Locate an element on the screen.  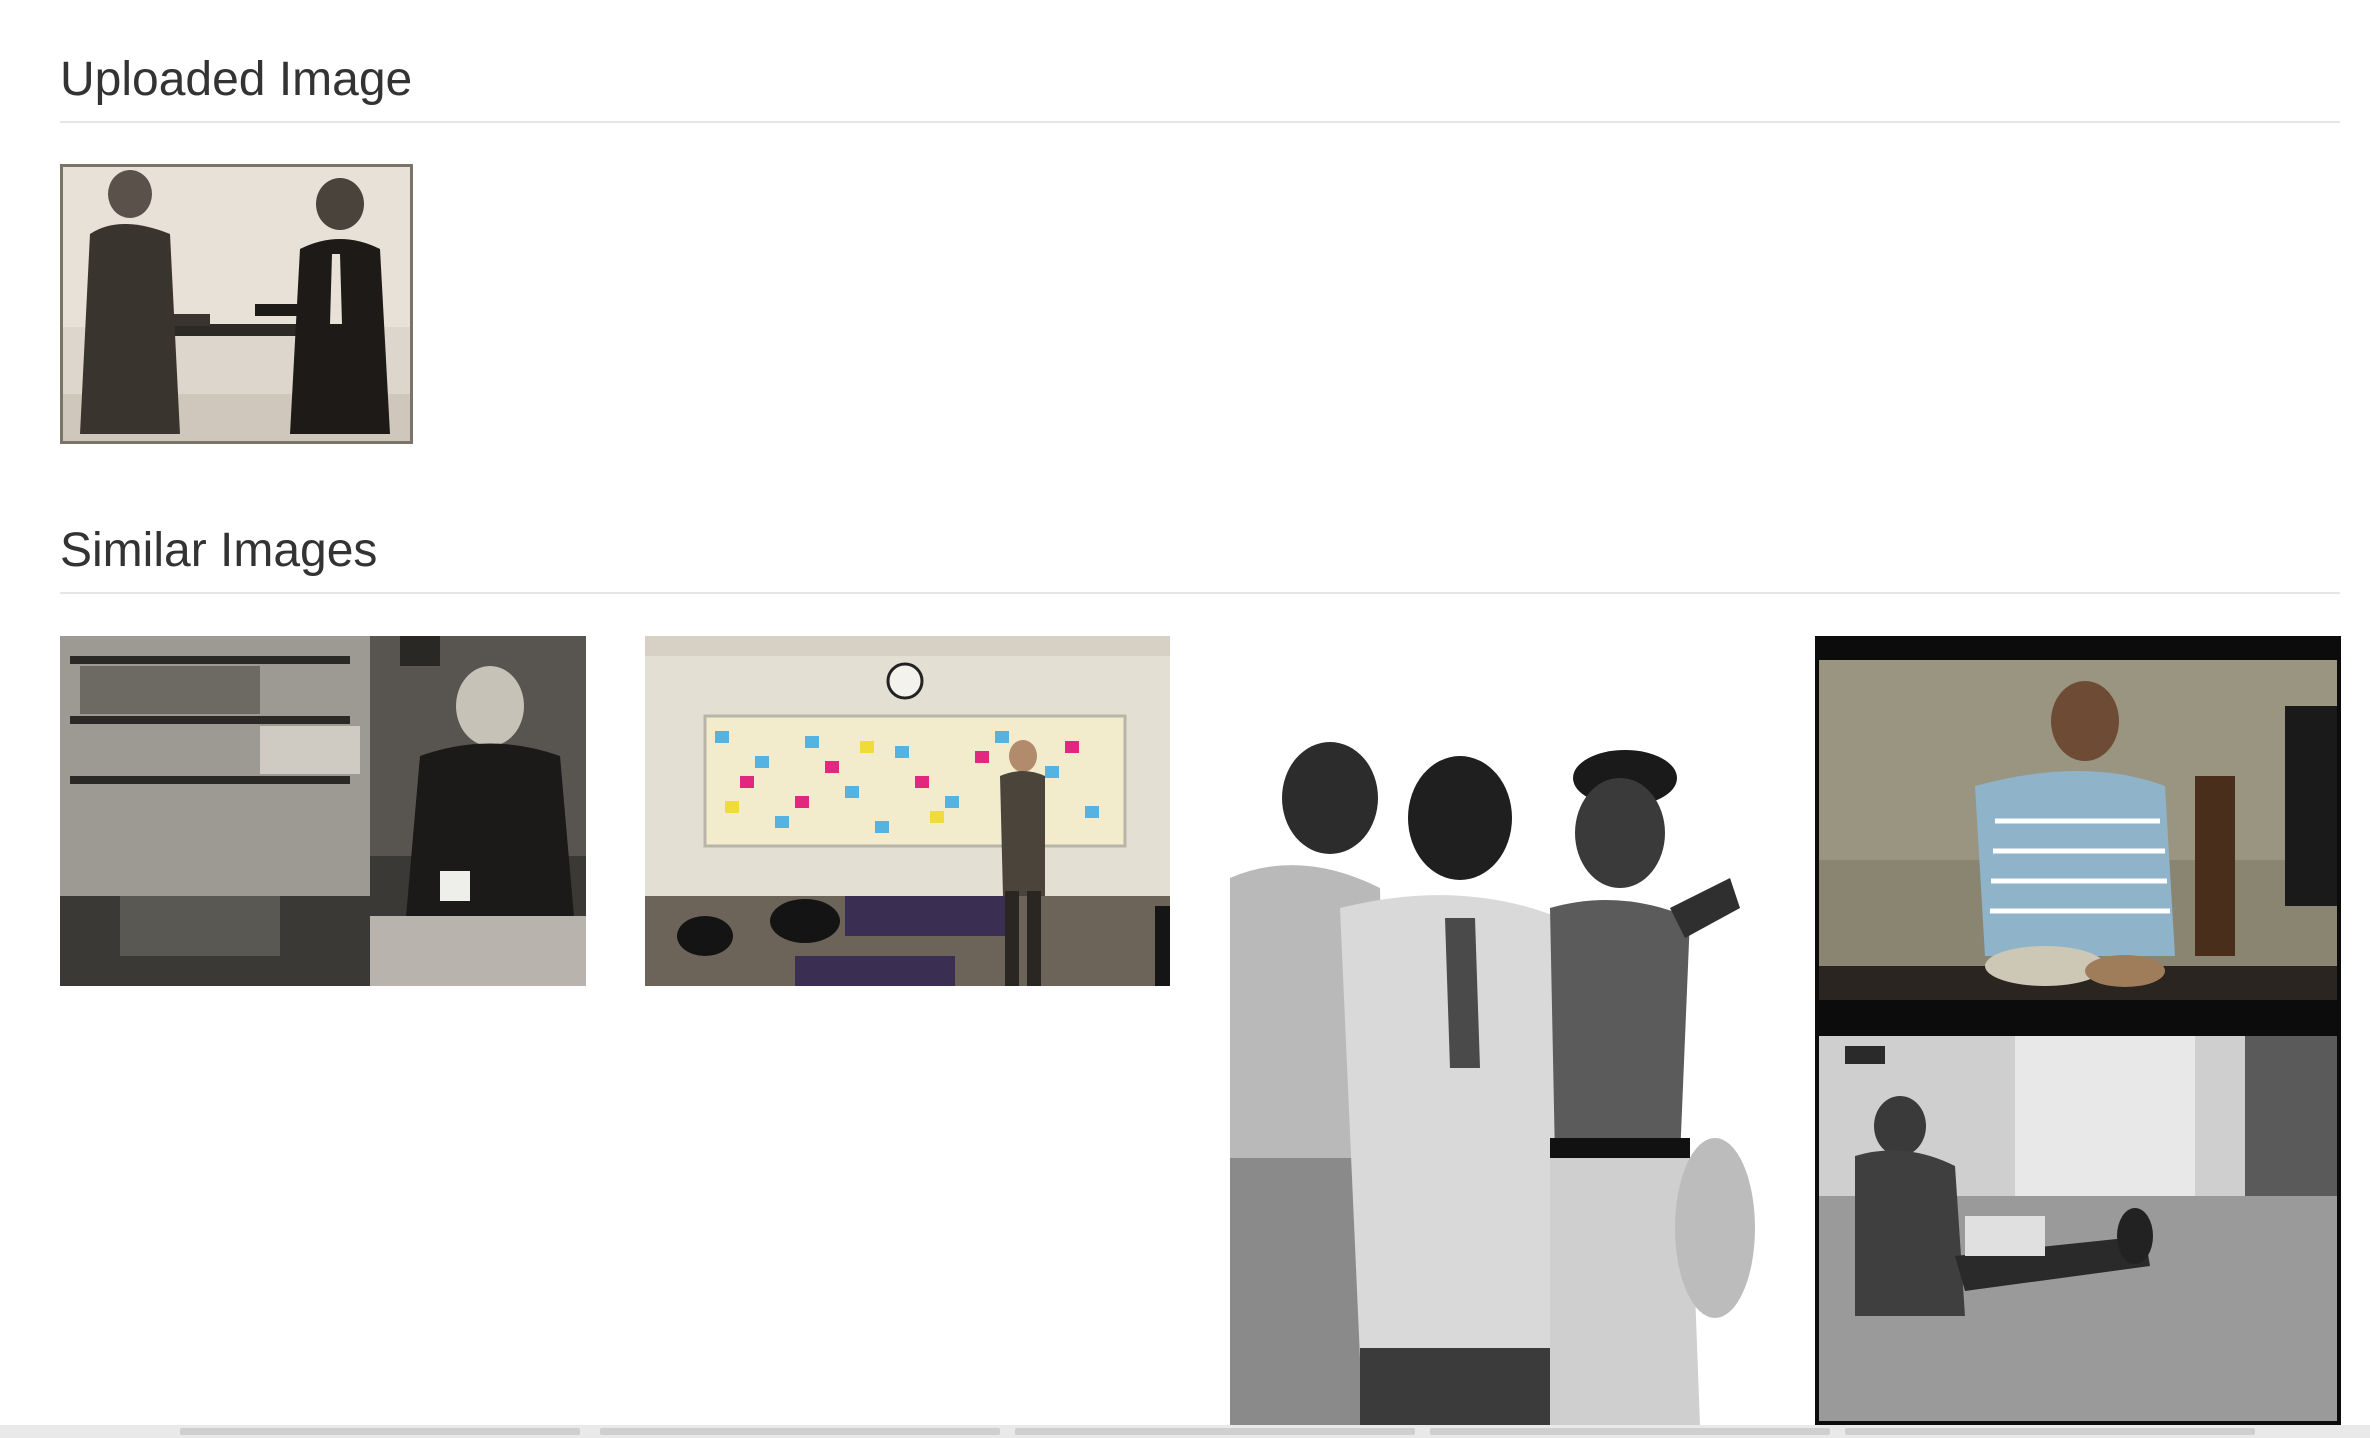
similar-images-heading: Similar Images is located at coordinates (219, 550).